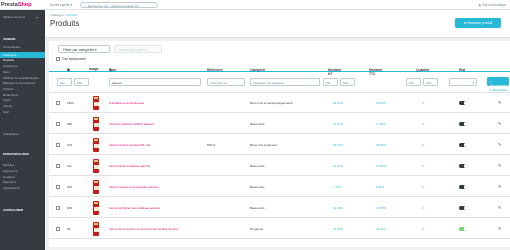 The width and height of the screenshot is (510, 250). Describe the element at coordinates (380, 187) in the screenshot. I see `product-price-ttc: 9,35 €` at that location.